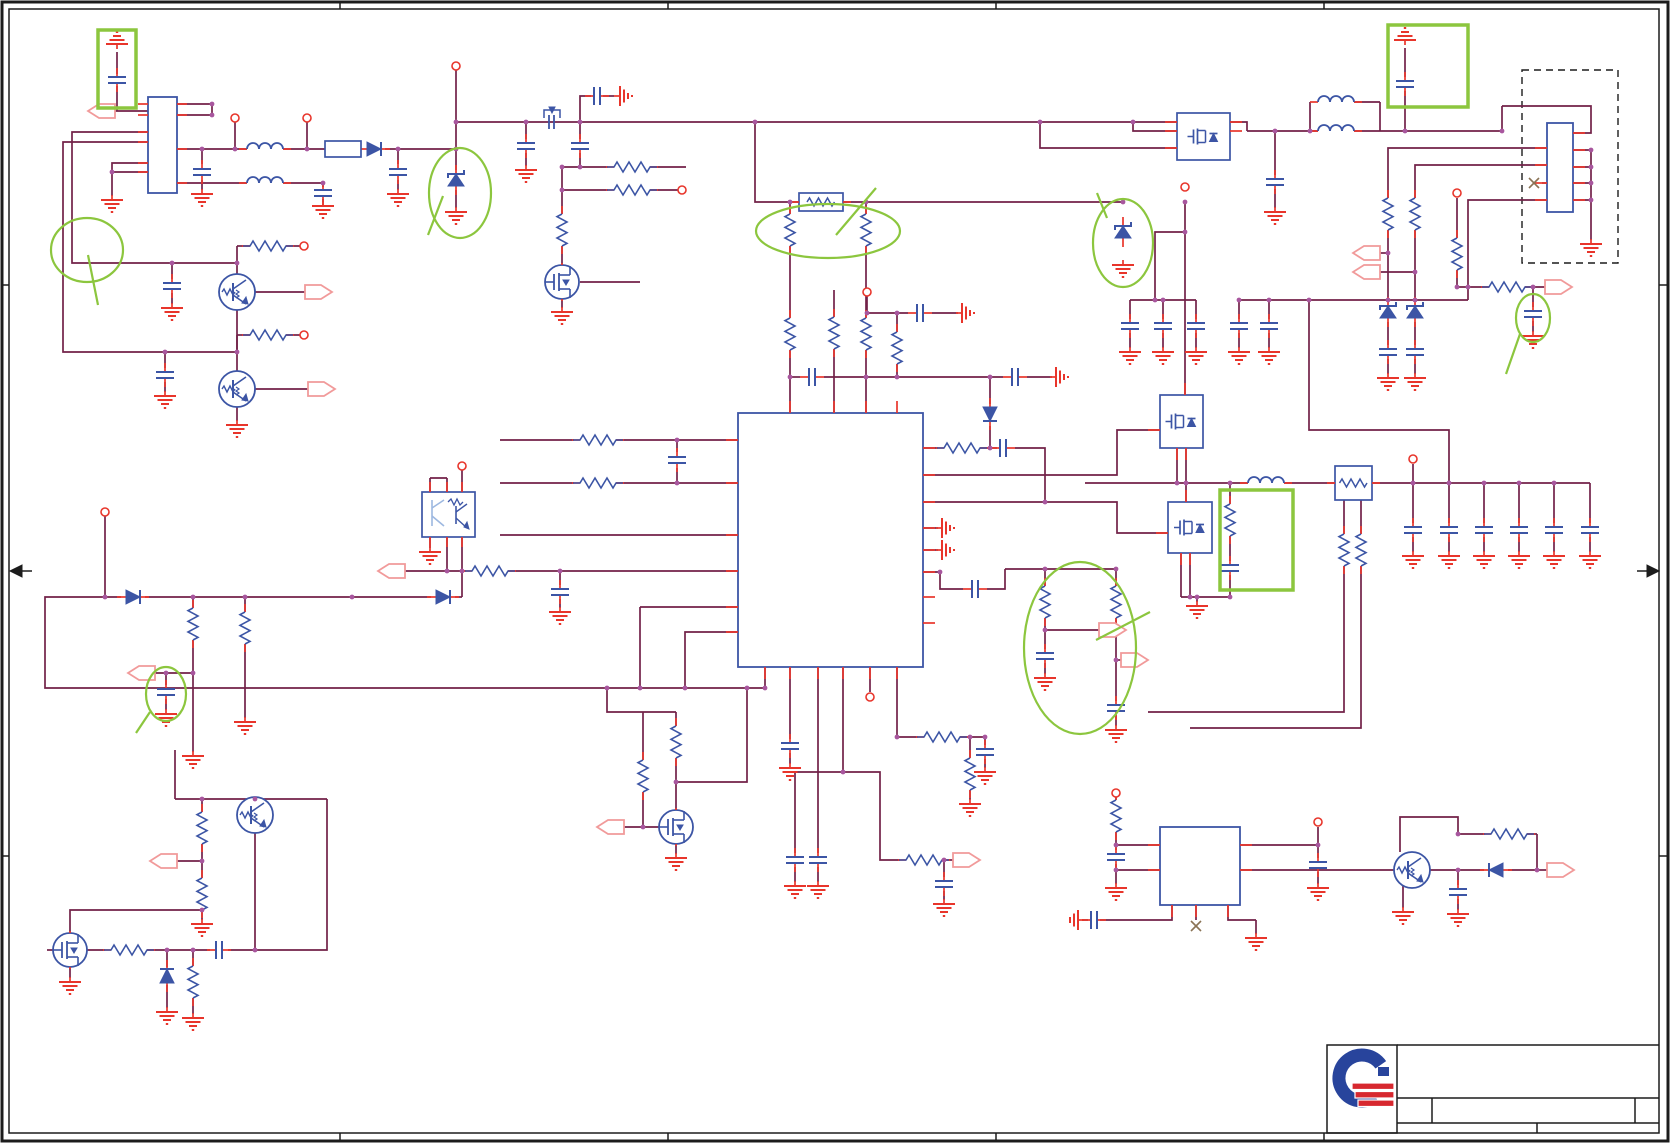 The width and height of the screenshot is (1670, 1143). What do you see at coordinates (343, 149) in the screenshot?
I see `component-box` at bounding box center [343, 149].